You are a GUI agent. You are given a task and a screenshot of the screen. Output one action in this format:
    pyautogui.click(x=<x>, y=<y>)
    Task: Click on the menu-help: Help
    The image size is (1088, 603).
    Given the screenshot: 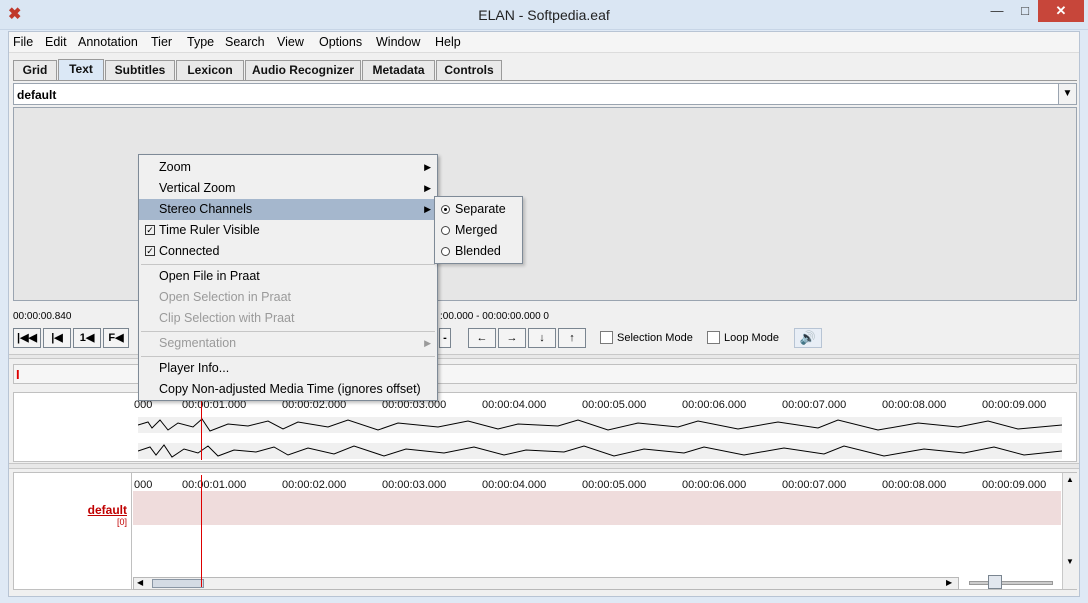 What is the action you would take?
    pyautogui.click(x=448, y=42)
    